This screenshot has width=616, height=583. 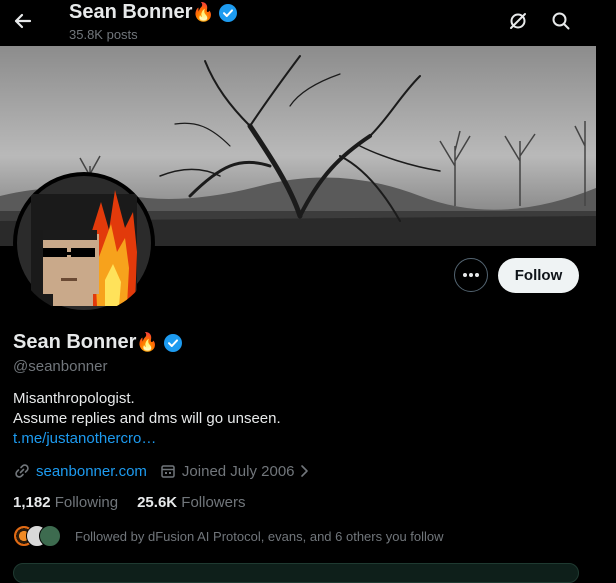 I want to click on follow-button: Follow, so click(x=538, y=275).